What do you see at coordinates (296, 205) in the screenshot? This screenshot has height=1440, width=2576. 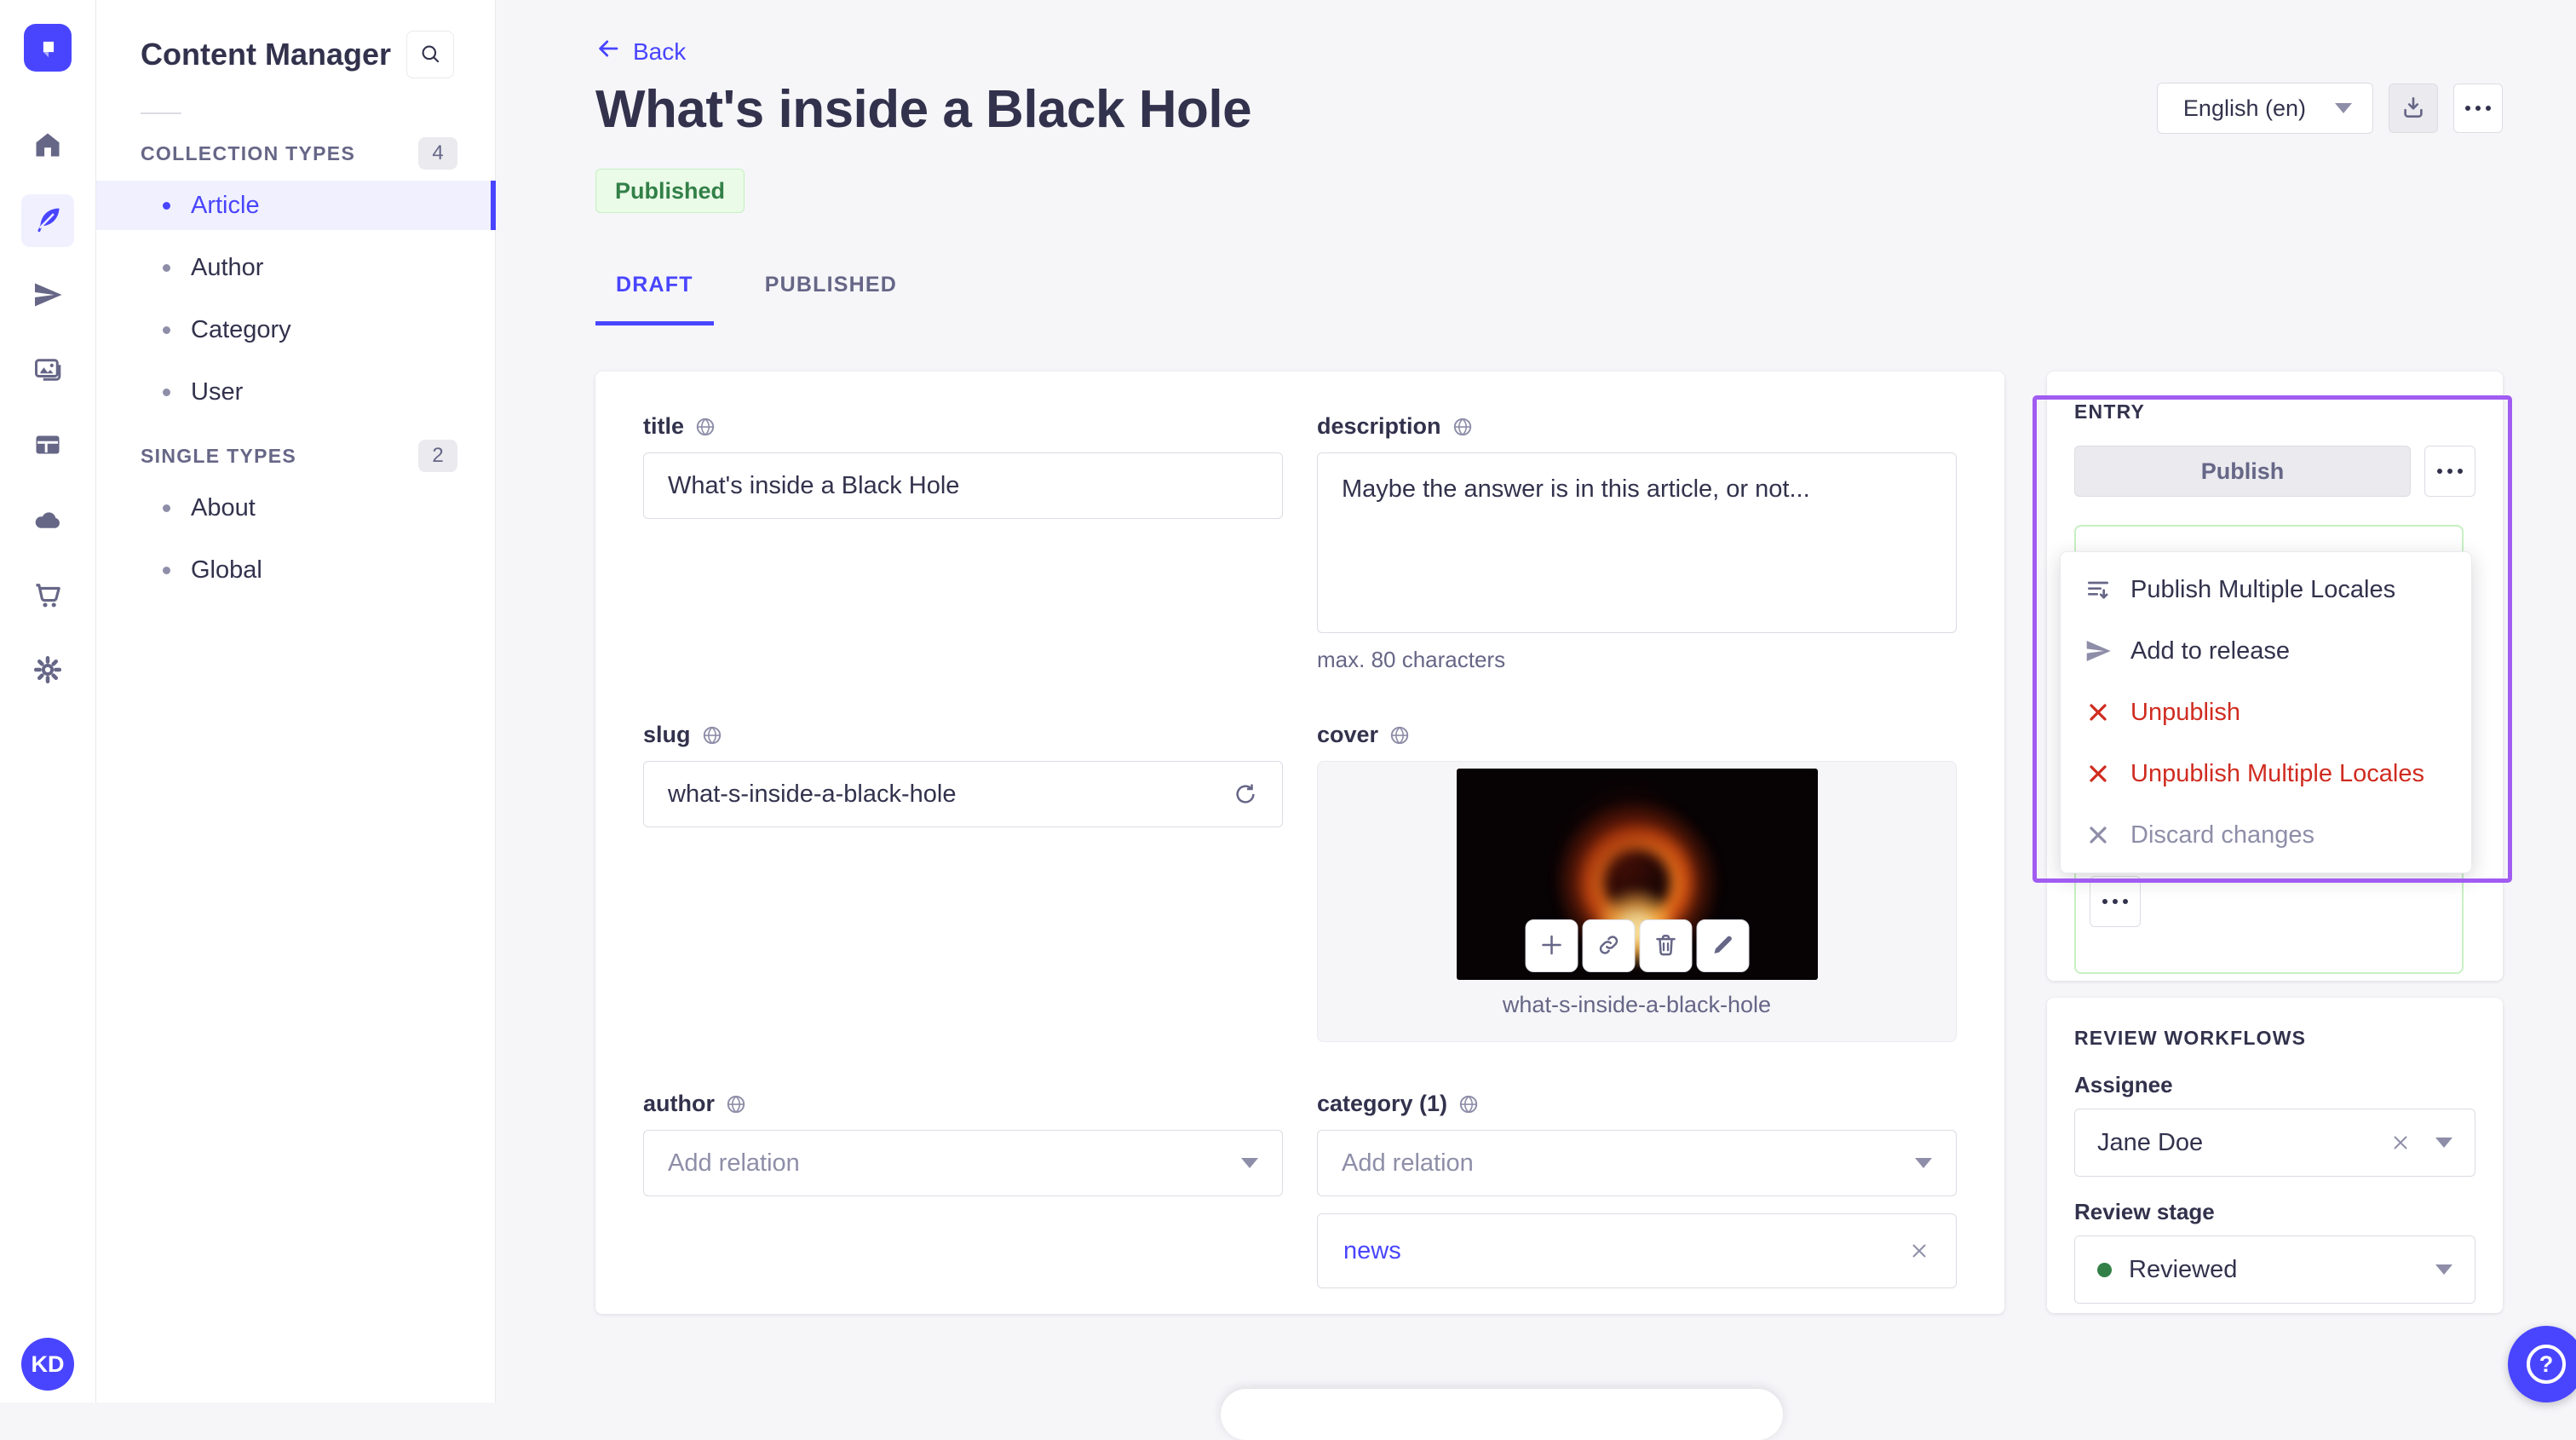 I see `sidebar-item-article: Article` at bounding box center [296, 205].